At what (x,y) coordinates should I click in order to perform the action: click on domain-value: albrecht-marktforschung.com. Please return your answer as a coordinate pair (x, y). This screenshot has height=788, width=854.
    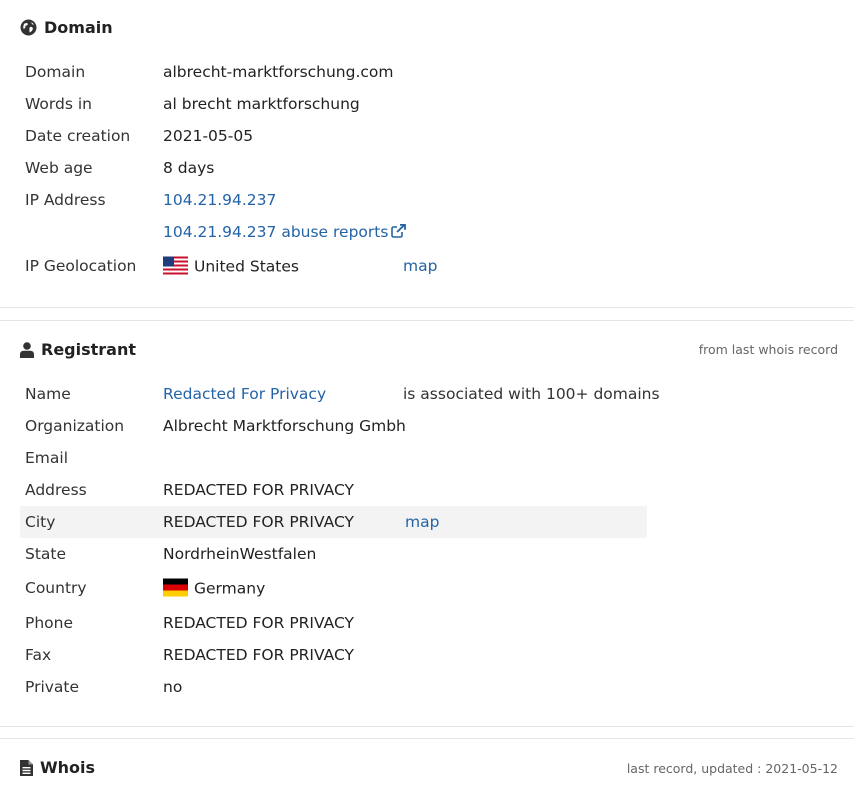
    Looking at the image, I should click on (278, 72).